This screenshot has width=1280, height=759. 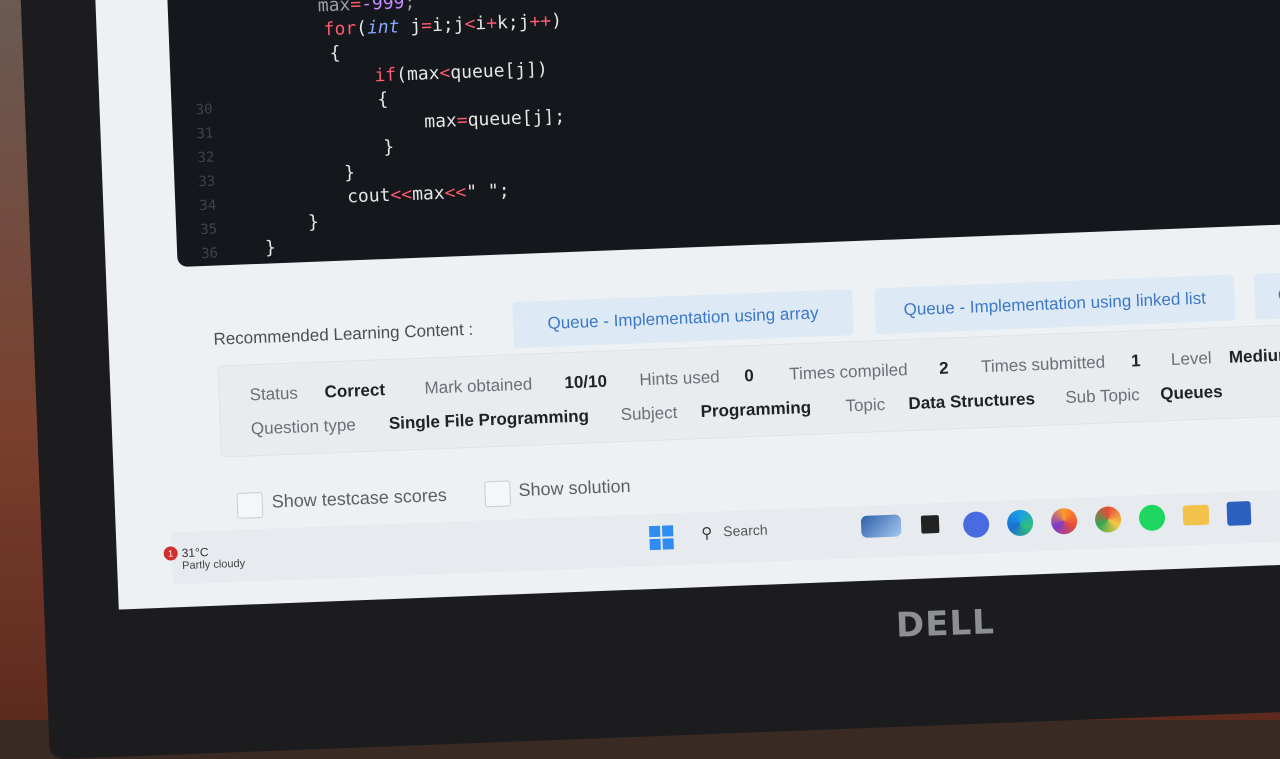 What do you see at coordinates (208, 206) in the screenshot?
I see `line-number: 34` at bounding box center [208, 206].